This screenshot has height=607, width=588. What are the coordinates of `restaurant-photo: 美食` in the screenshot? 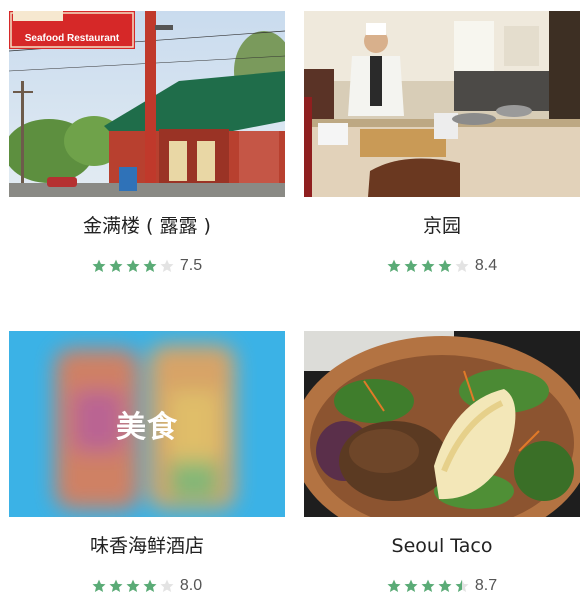 It's located at (147, 424).